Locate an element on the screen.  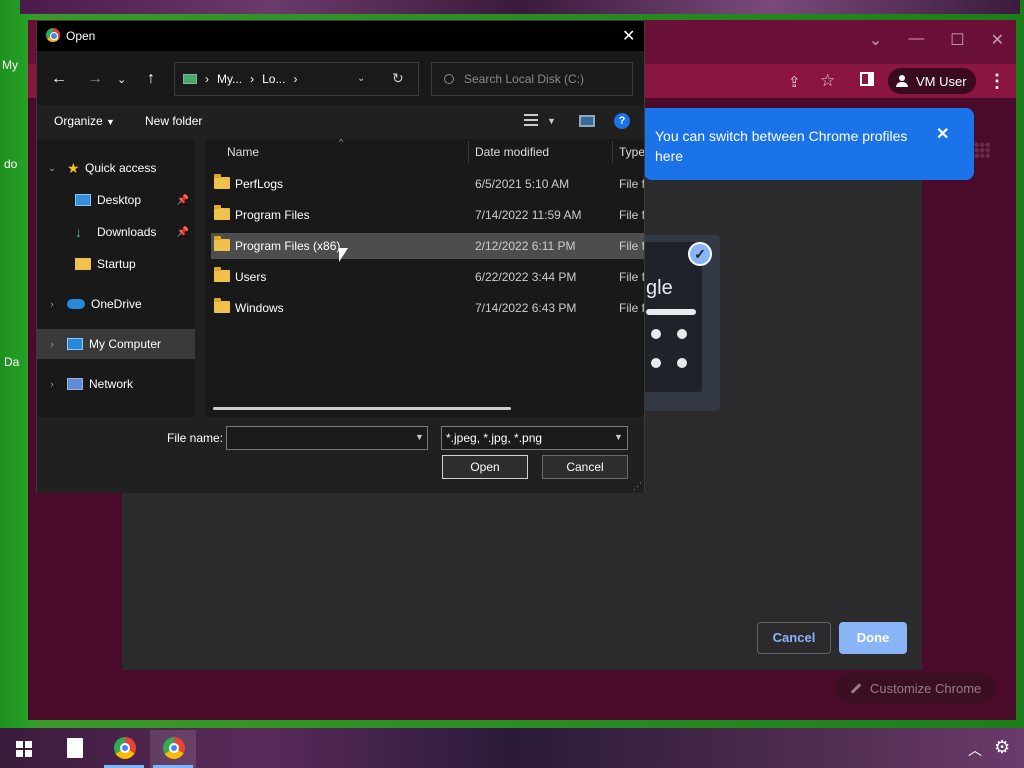
file-row: PerfLogs 6/5/2021 5:10 AM File fo is located at coordinates (427, 184).